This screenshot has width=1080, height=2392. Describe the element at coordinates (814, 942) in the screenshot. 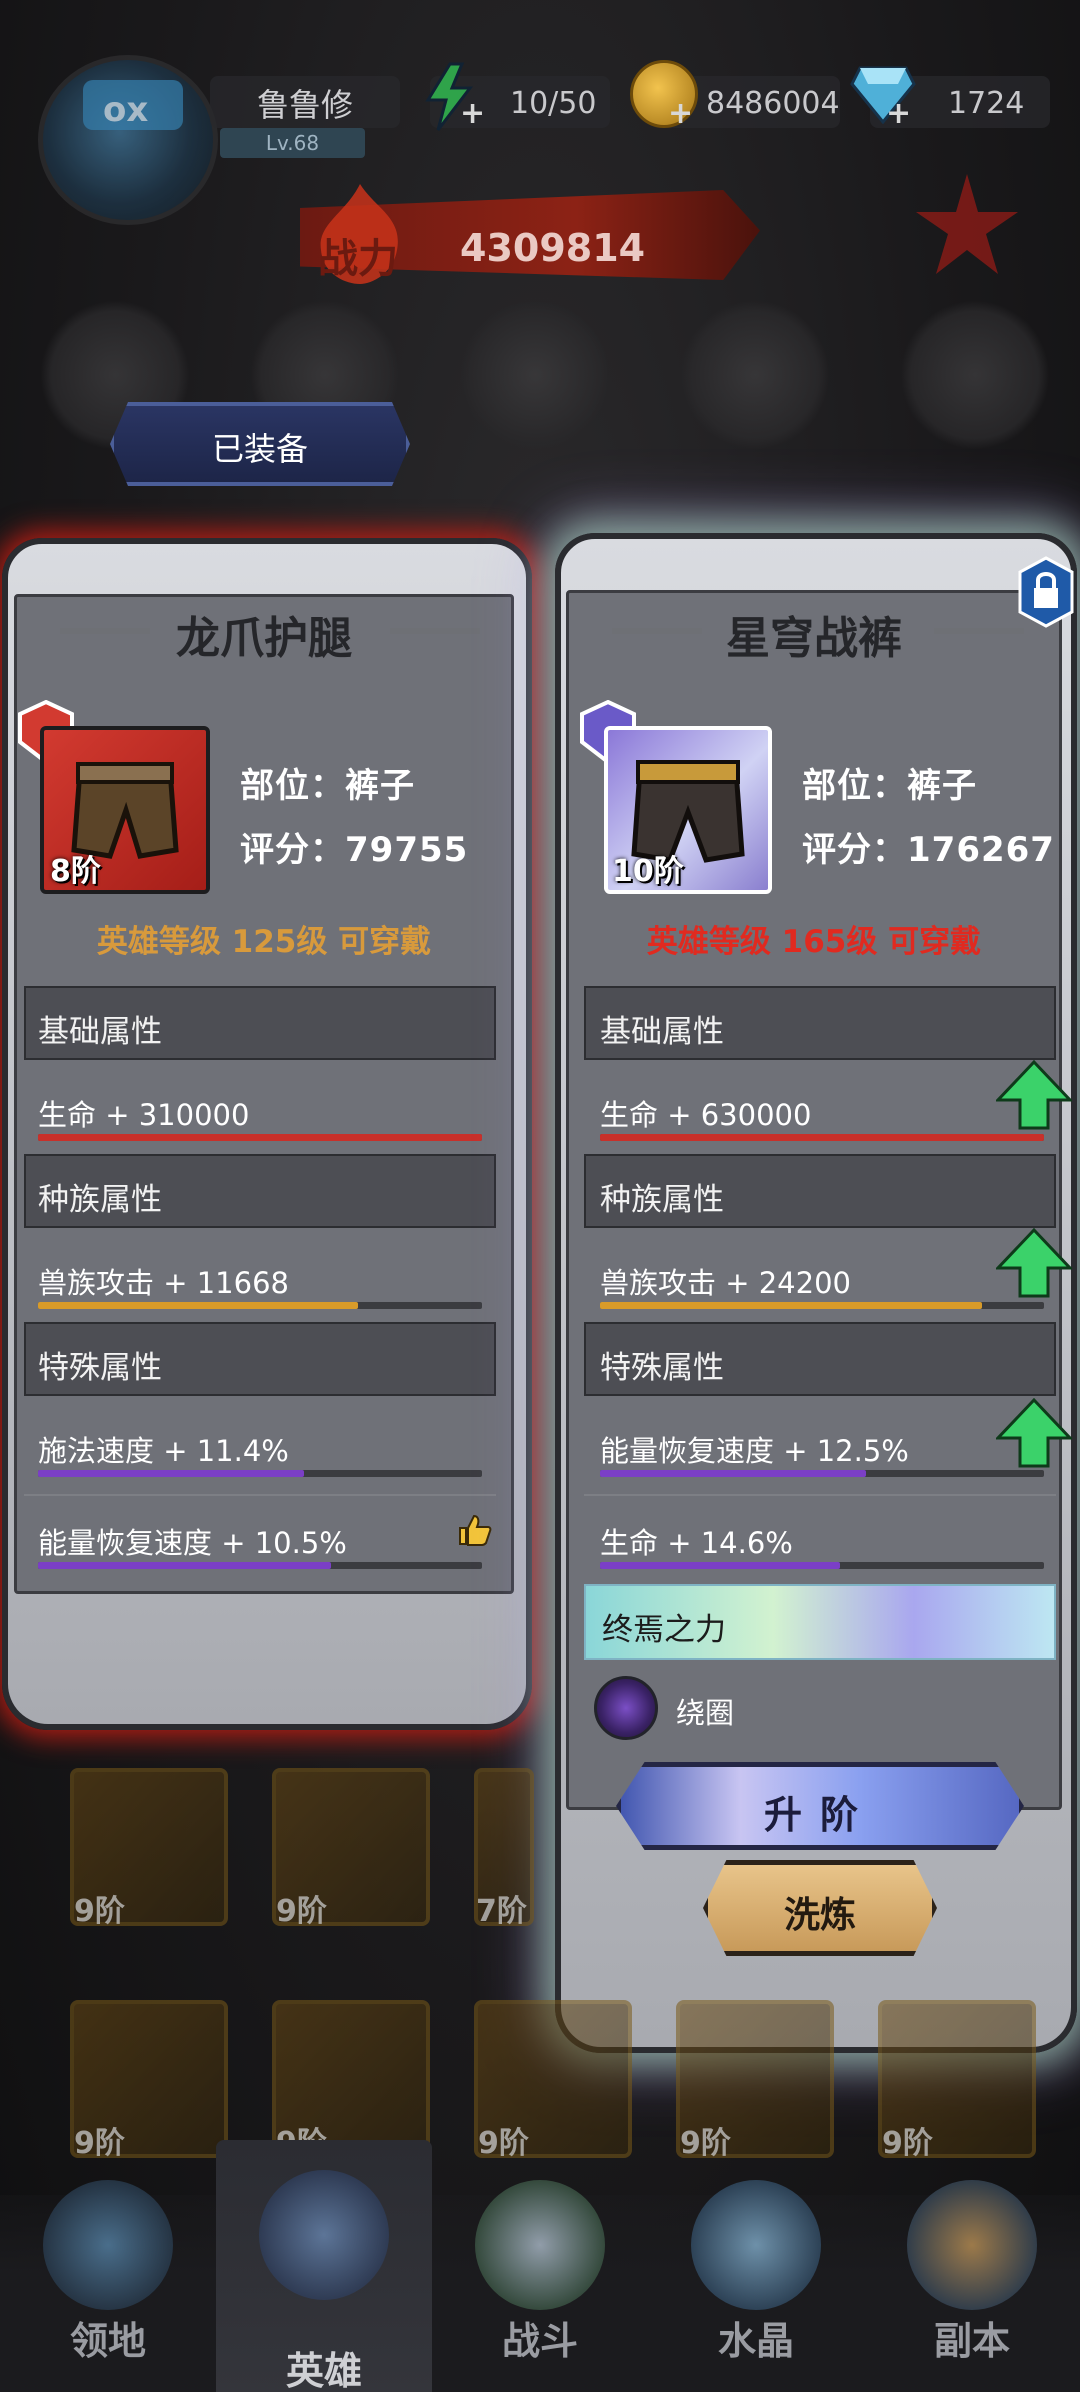

I see `compare-item-requirement: 英雄等级 165级 可穿戴` at that location.